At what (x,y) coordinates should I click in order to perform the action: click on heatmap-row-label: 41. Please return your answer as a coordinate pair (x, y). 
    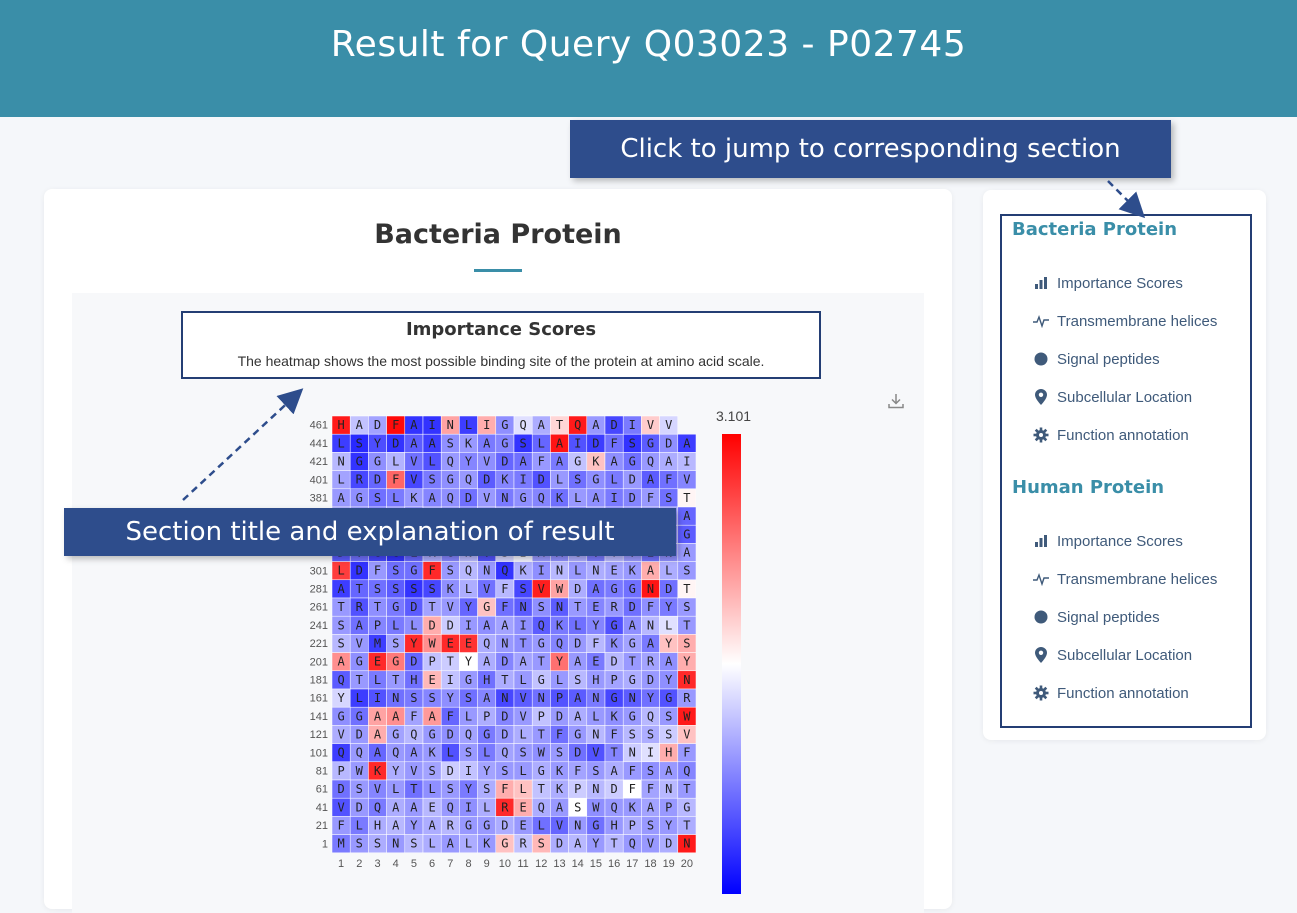
    Looking at the image, I should click on (322, 808).